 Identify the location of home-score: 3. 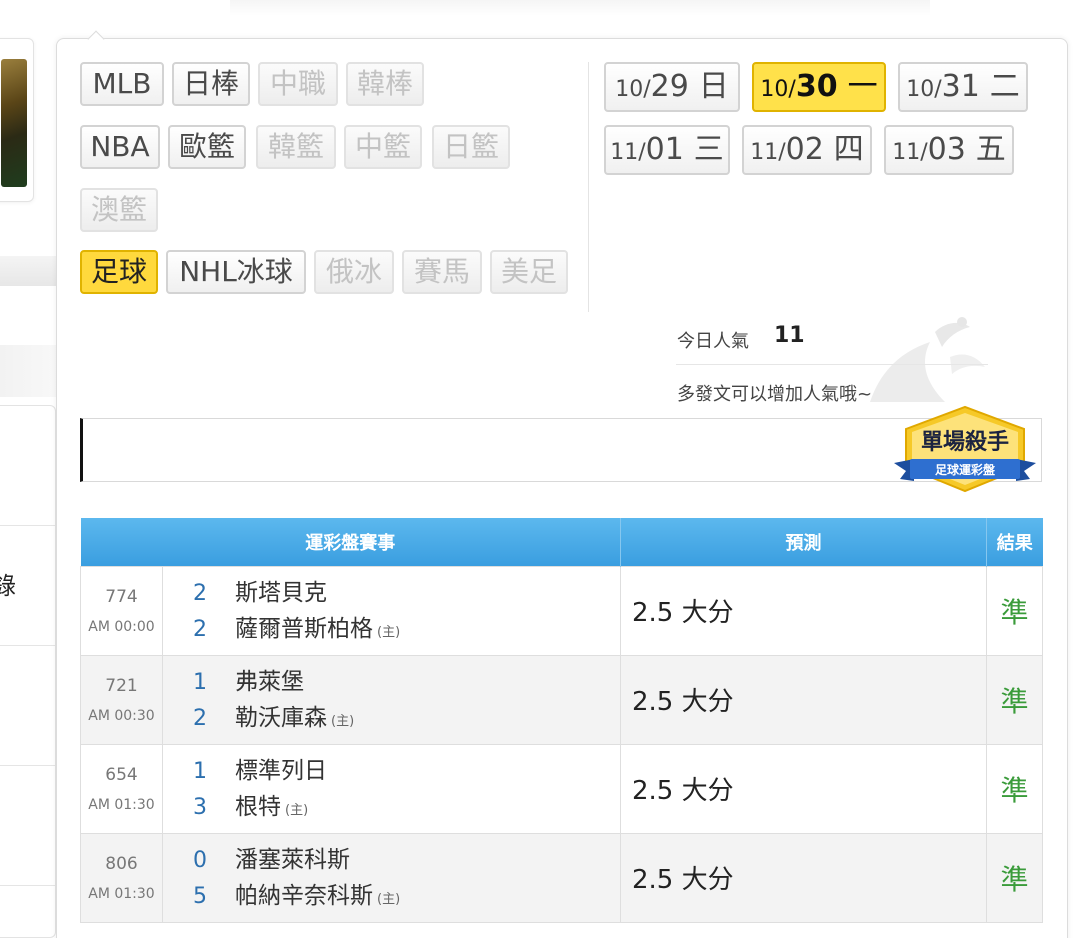
(200, 807).